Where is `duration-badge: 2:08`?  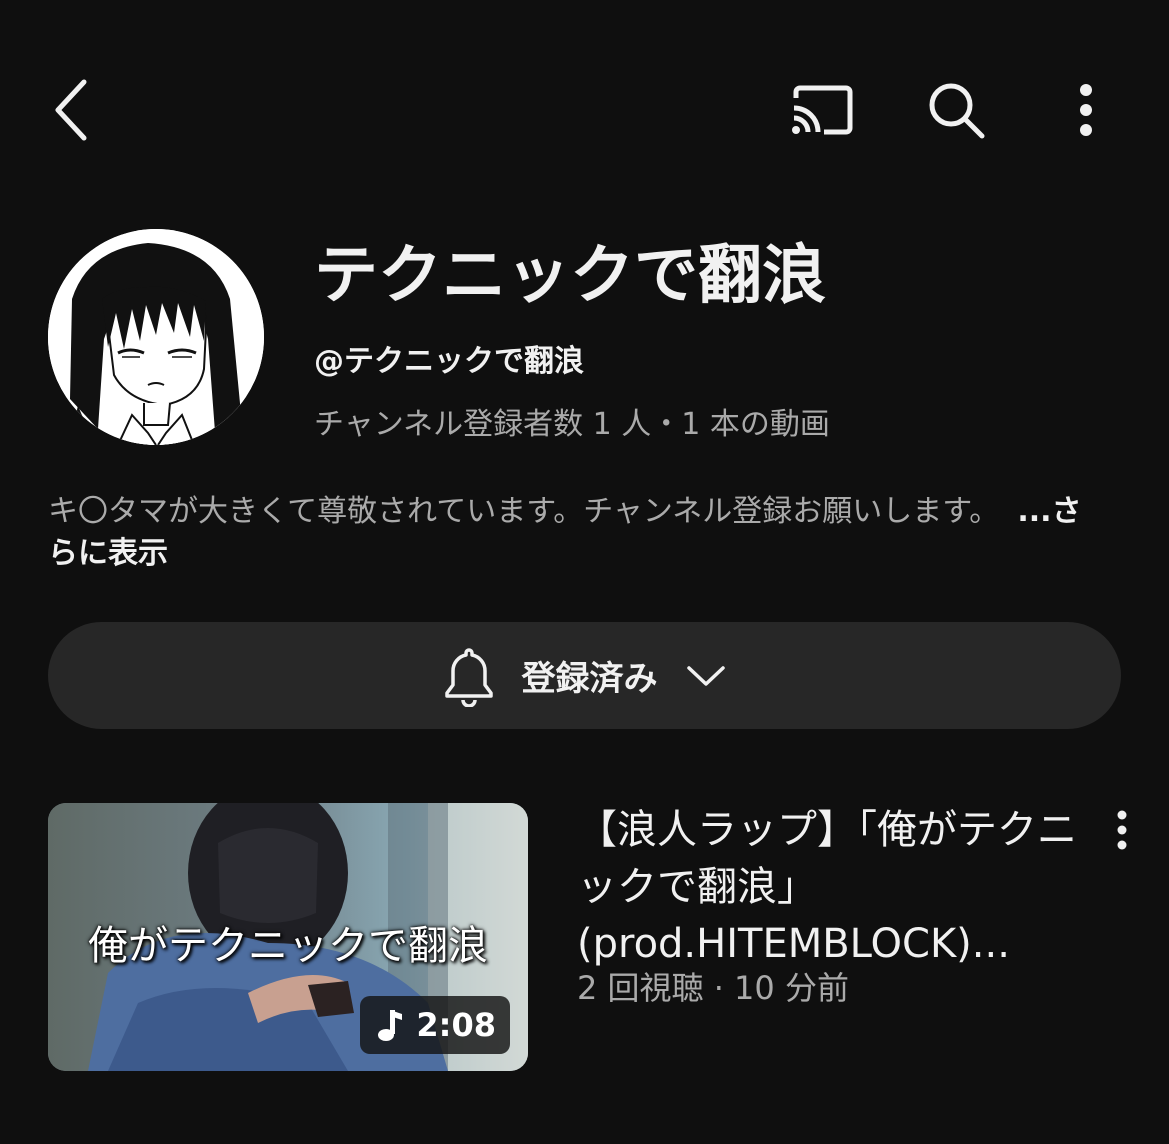 duration-badge: 2:08 is located at coordinates (435, 1025).